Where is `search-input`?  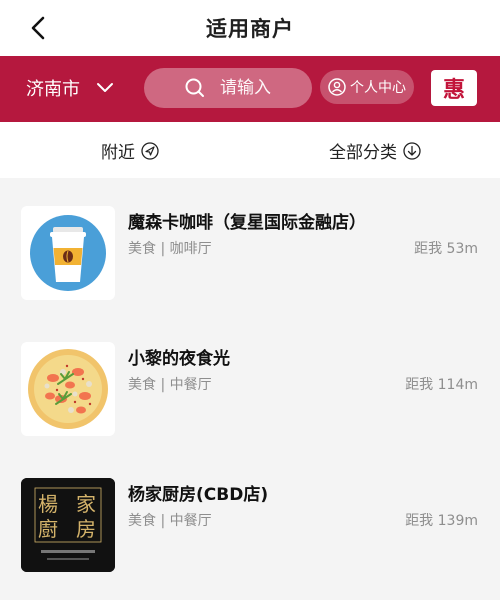 search-input is located at coordinates (265, 88).